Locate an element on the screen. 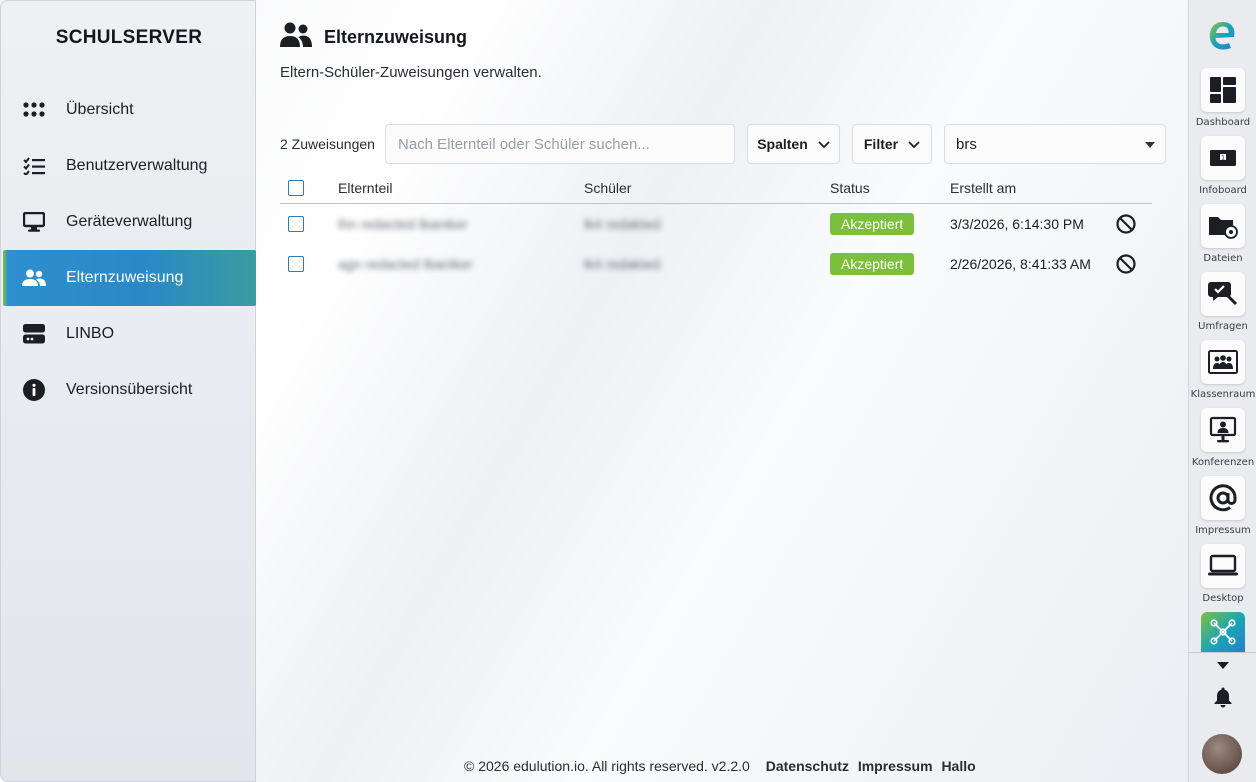  sidebar-item-linbo: LINBO is located at coordinates (129, 334).